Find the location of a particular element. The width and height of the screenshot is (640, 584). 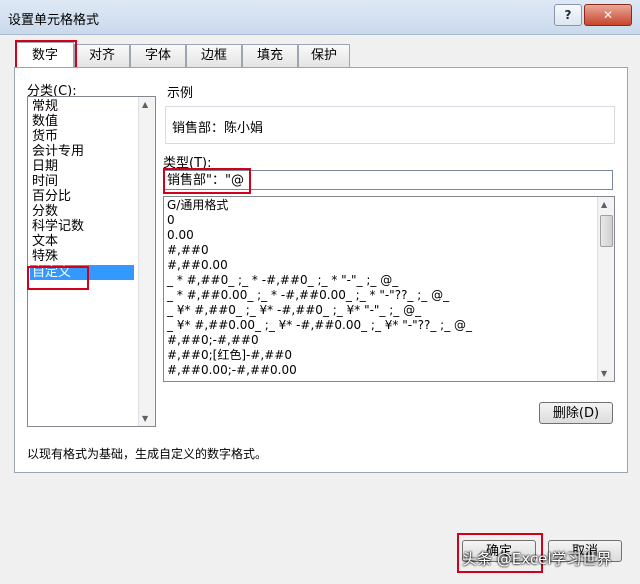

tab-protection: 保护 is located at coordinates (324, 55).